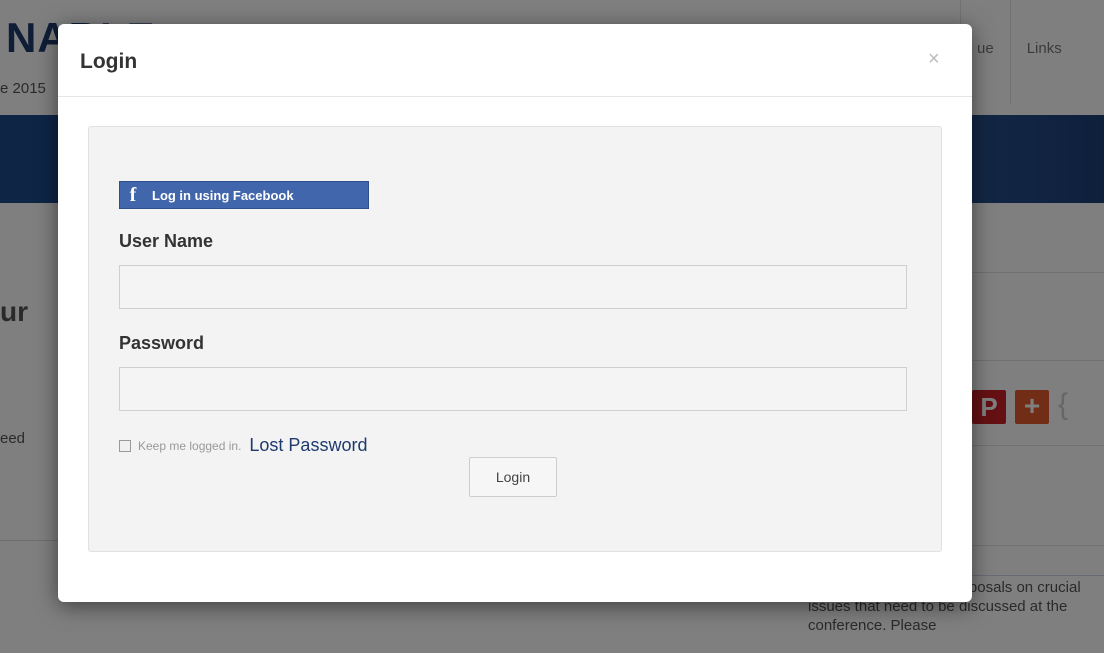 This screenshot has height=654, width=1104. I want to click on facebook-login-button: f Log in using Facebook, so click(244, 195).